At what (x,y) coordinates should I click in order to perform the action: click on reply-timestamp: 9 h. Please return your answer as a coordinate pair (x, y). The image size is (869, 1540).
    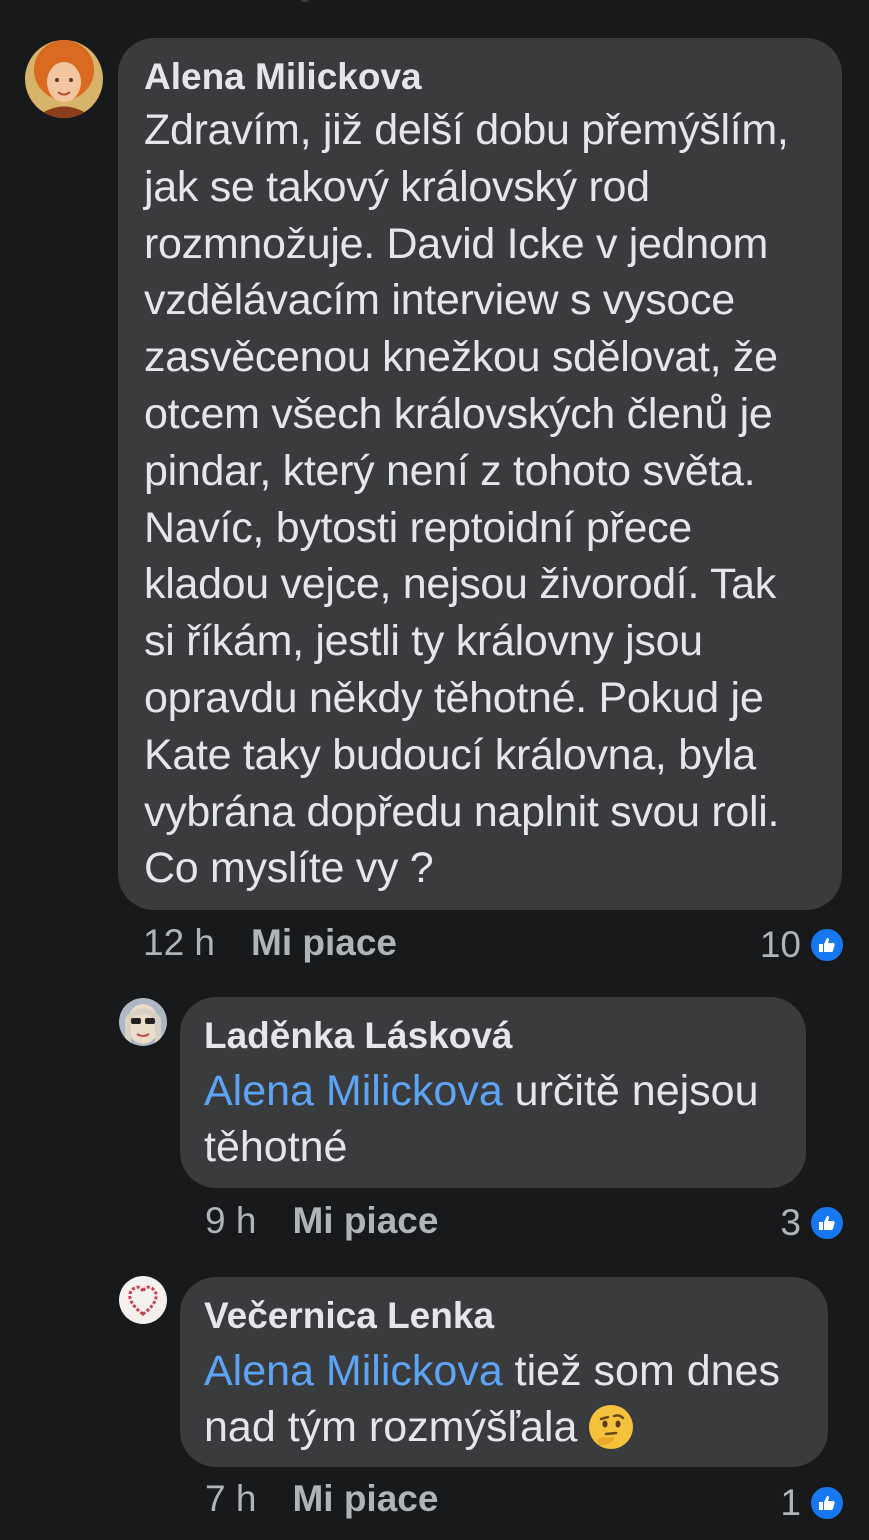
    Looking at the image, I should click on (230, 1221).